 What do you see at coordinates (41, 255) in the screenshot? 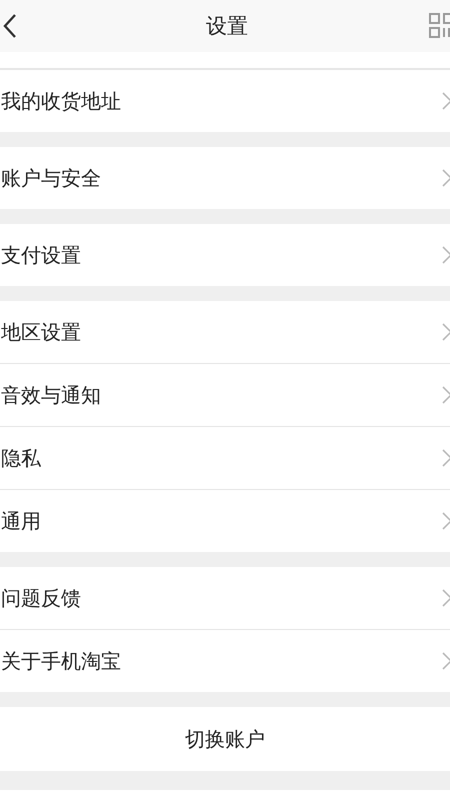
I see `row-label: 支付设置` at bounding box center [41, 255].